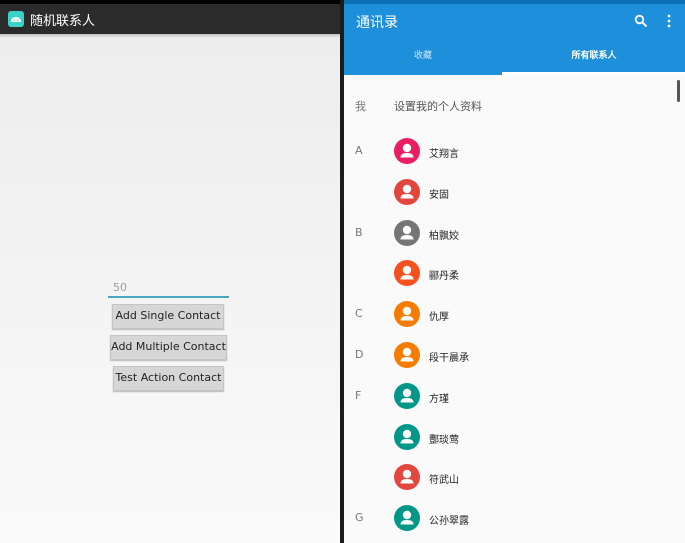  I want to click on section-letter: D, so click(359, 354).